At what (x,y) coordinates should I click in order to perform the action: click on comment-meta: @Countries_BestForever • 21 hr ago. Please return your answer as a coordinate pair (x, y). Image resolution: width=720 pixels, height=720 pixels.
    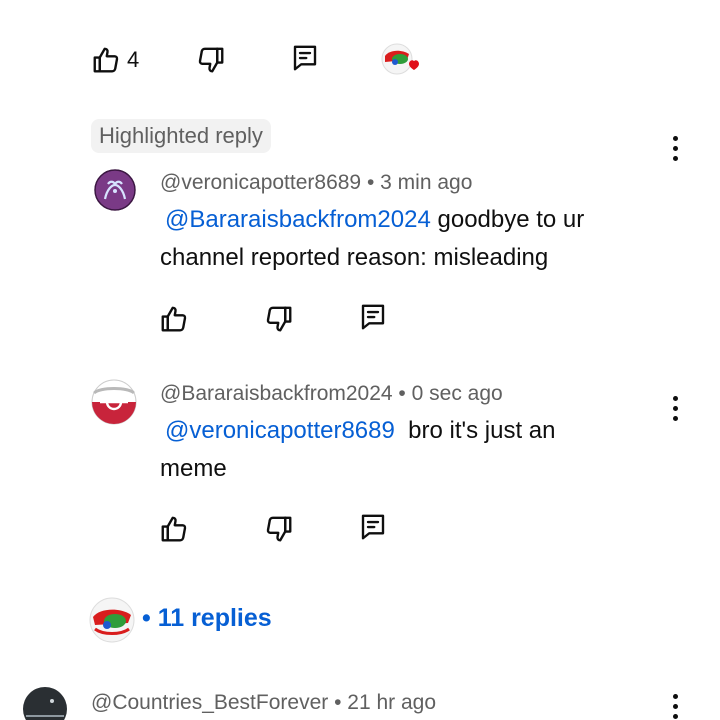
    Looking at the image, I should click on (263, 703).